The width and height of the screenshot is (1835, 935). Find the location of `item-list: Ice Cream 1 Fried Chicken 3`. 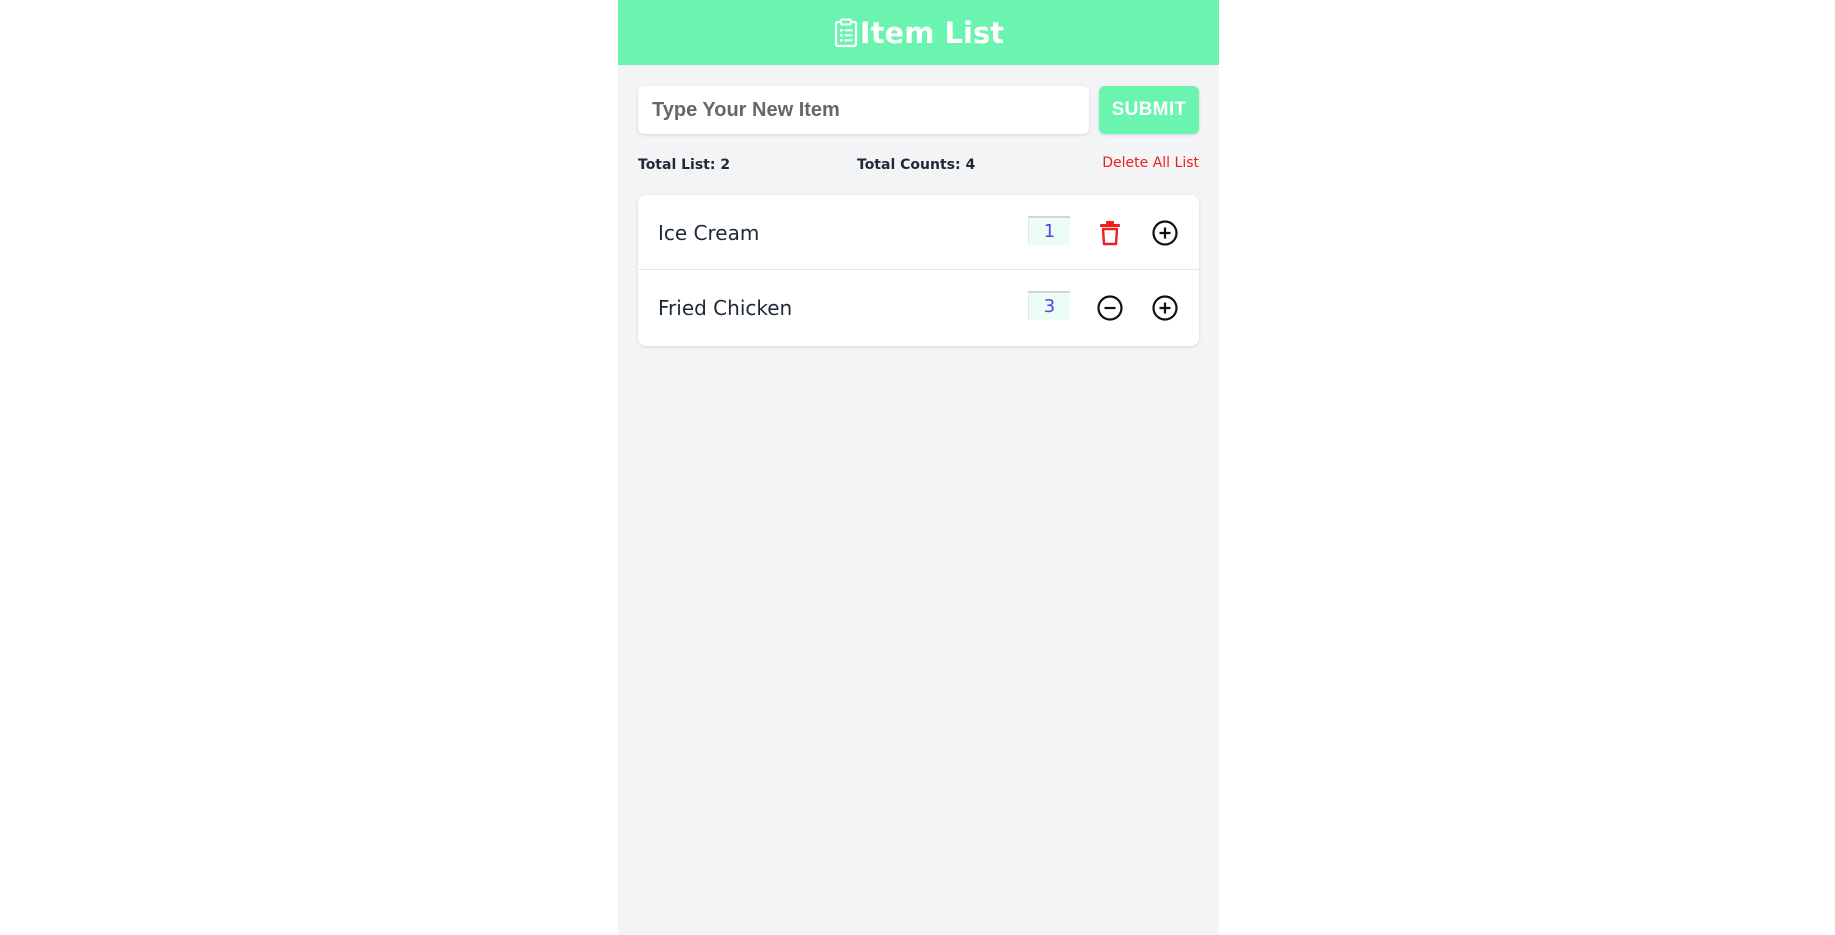

item-list: Ice Cream 1 Fried Chicken 3 is located at coordinates (918, 270).